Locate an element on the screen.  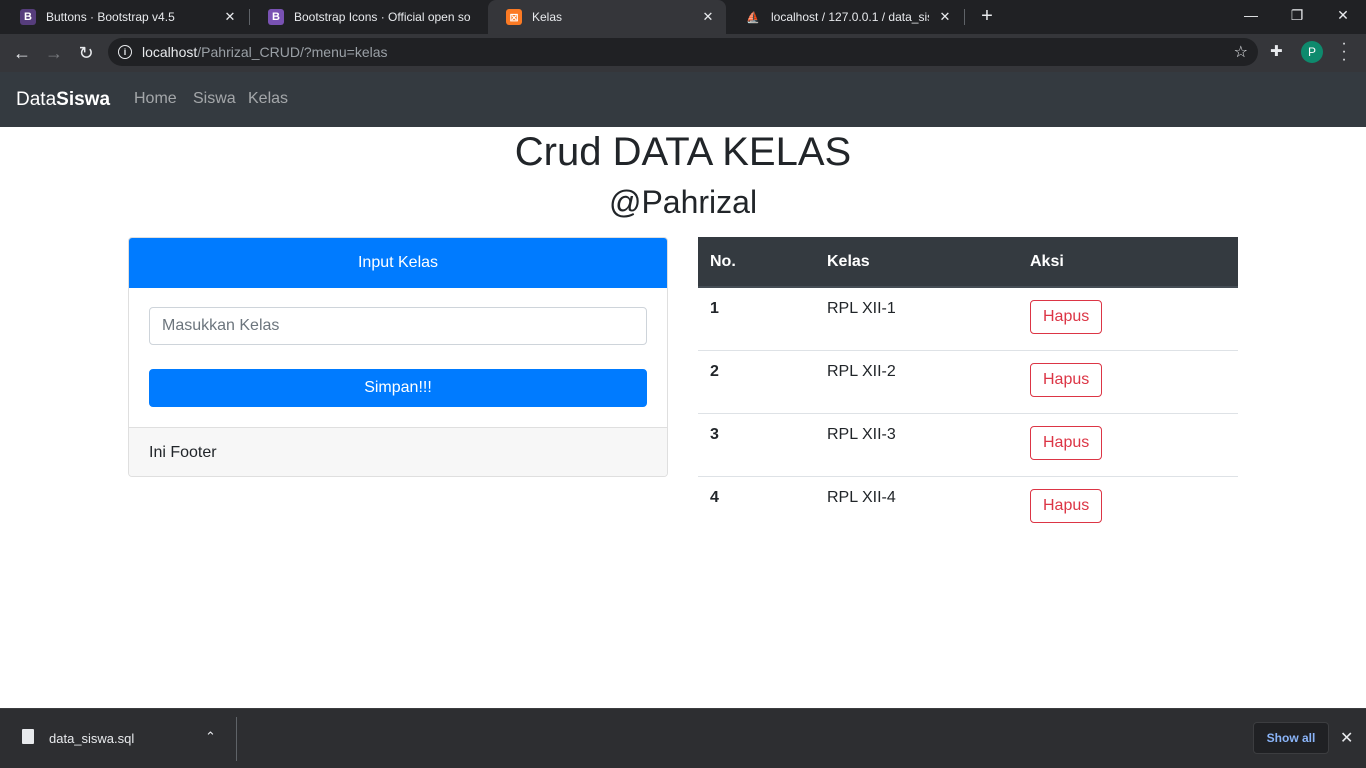
phpmyadmin-icon: ⛵ is located at coordinates (753, 17).